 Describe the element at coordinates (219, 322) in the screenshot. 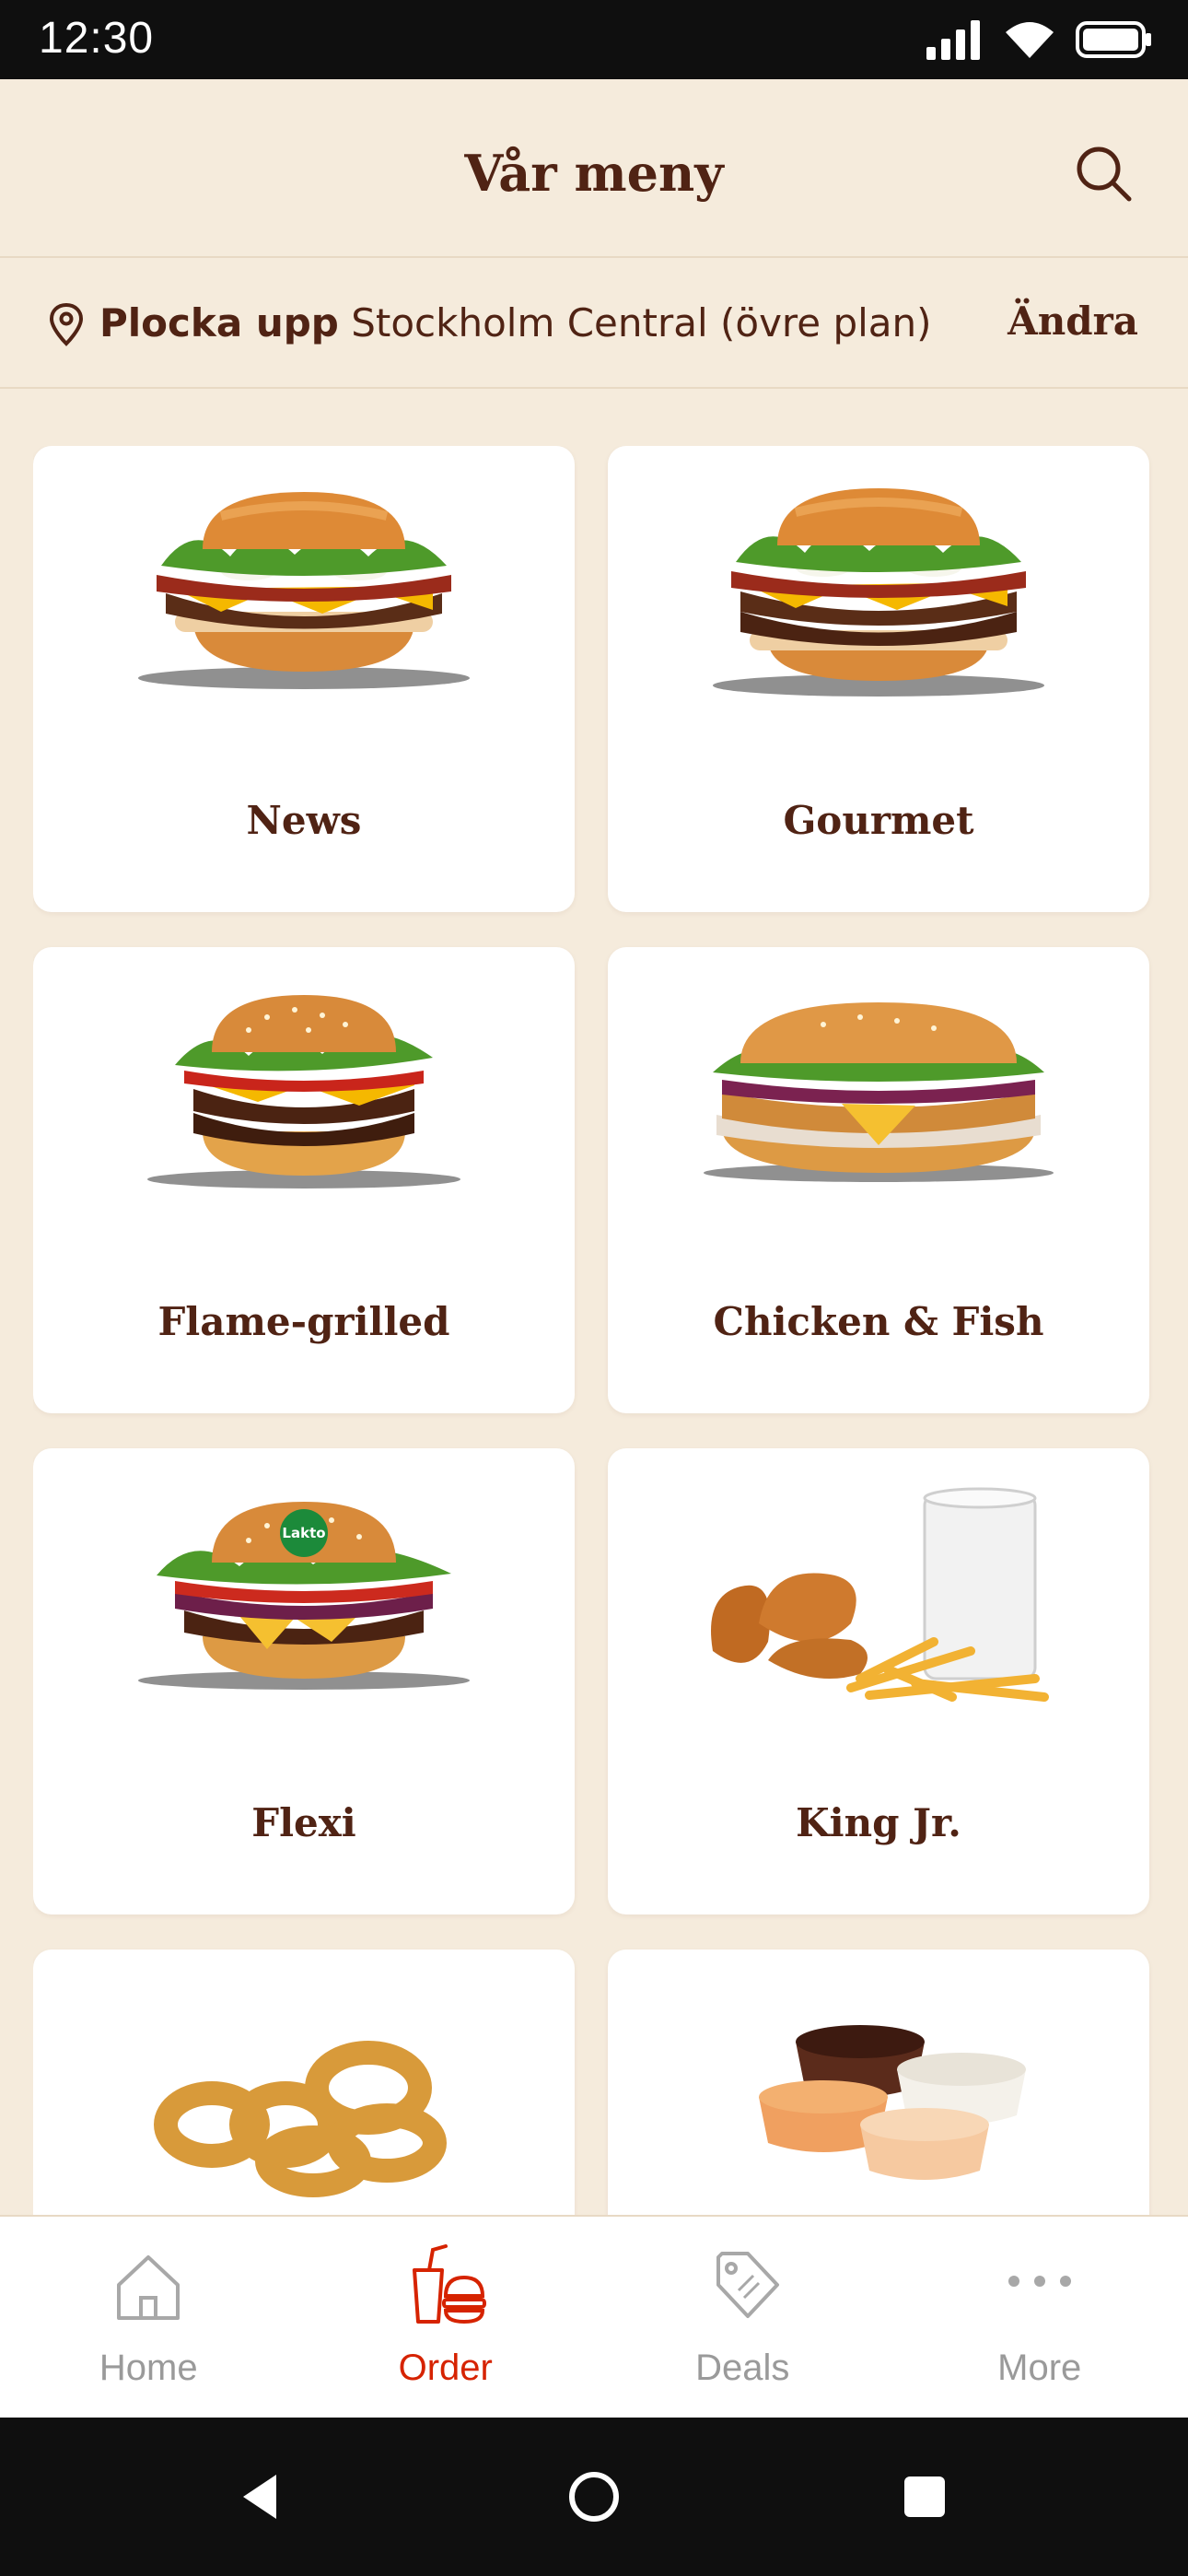

I see `pickup-mode-label: Plocka upp` at that location.